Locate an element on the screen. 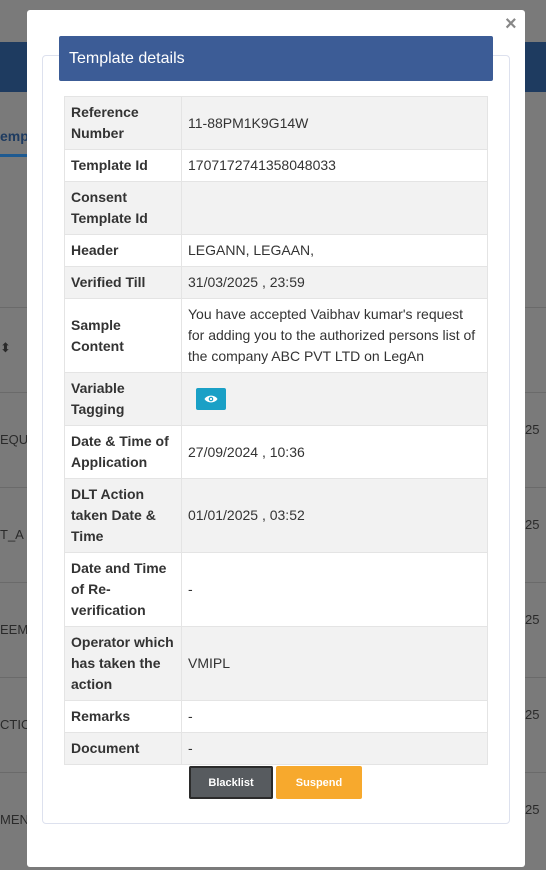 This screenshot has height=870, width=546. row-label: Date & Time of Application is located at coordinates (123, 452).